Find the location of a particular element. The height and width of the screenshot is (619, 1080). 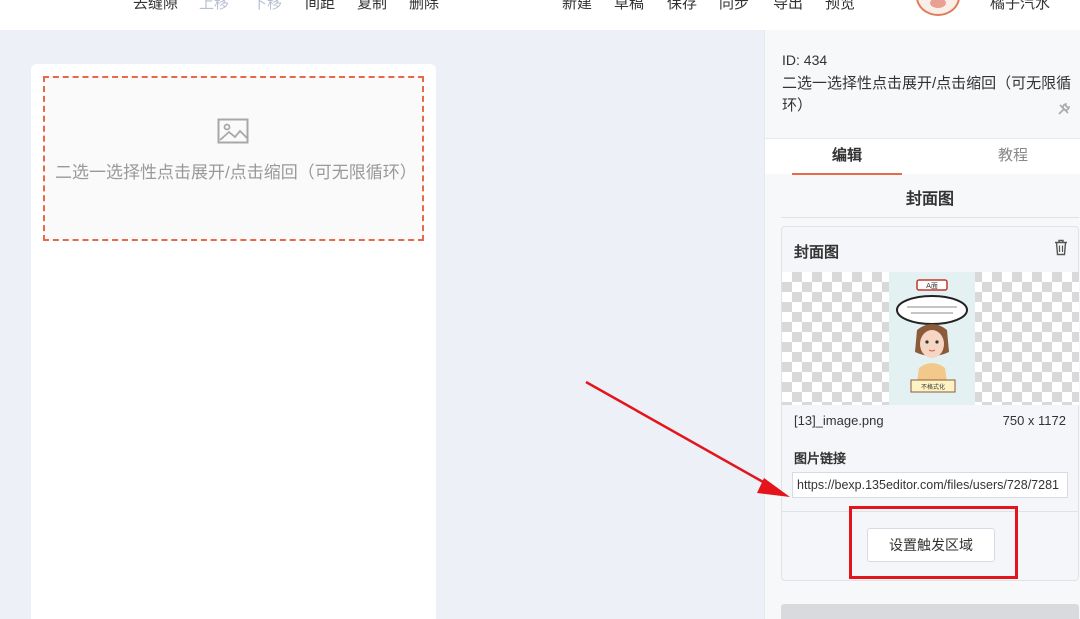

cover-illustration: A面 不格式化 is located at coordinates (932, 338).